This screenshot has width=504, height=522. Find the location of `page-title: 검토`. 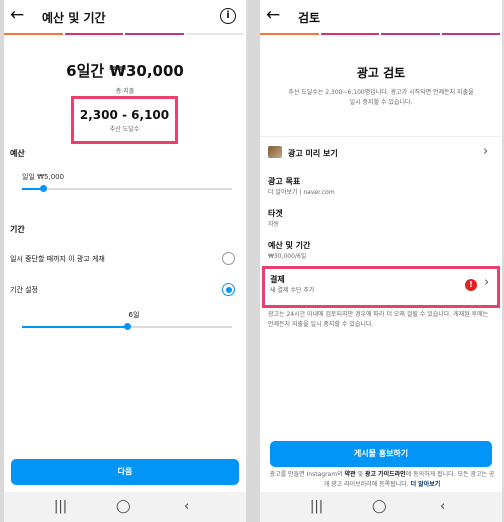

page-title: 검토 is located at coordinates (309, 18).